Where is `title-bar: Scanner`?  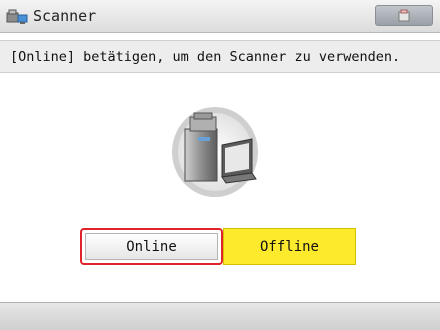 title-bar: Scanner is located at coordinates (220, 16).